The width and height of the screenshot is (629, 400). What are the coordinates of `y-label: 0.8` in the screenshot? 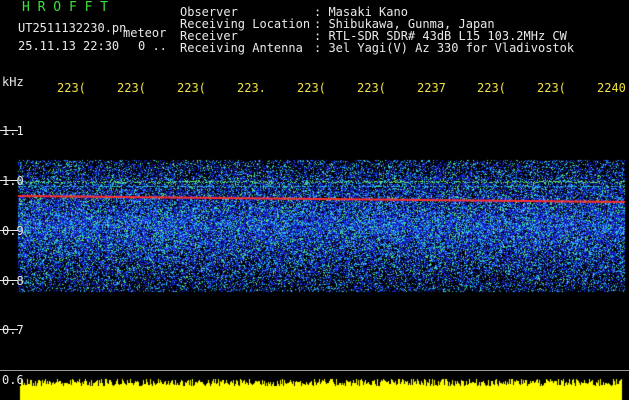 It's located at (13, 281).